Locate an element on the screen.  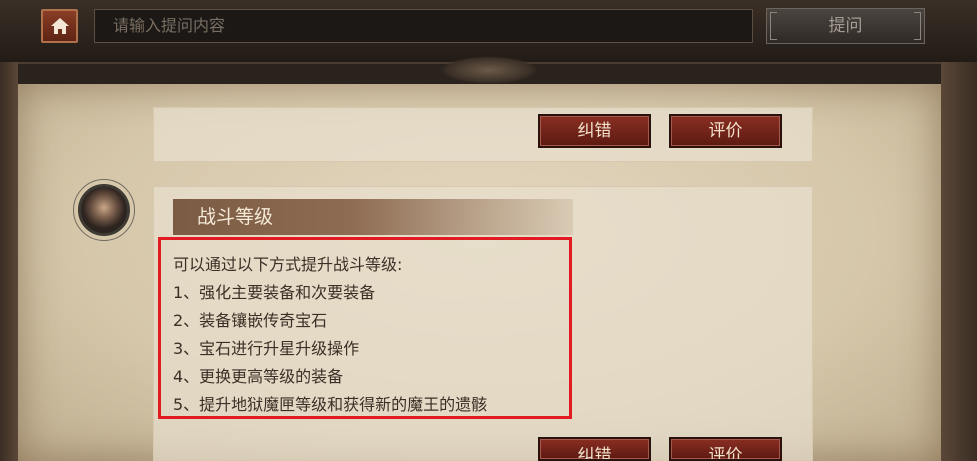
ask-button: 提问 is located at coordinates (845, 26).